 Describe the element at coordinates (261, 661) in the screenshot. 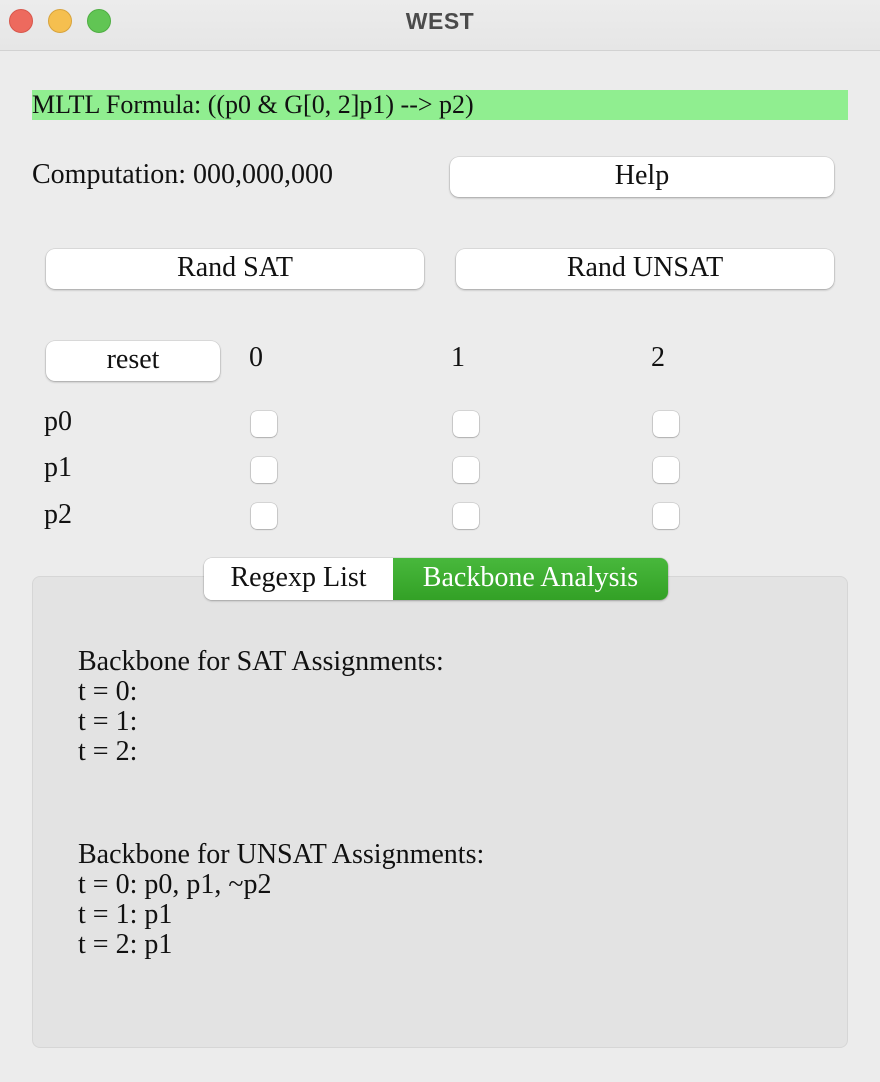

I see `sat-backbone-title: Backbone for SAT Assignments:` at that location.